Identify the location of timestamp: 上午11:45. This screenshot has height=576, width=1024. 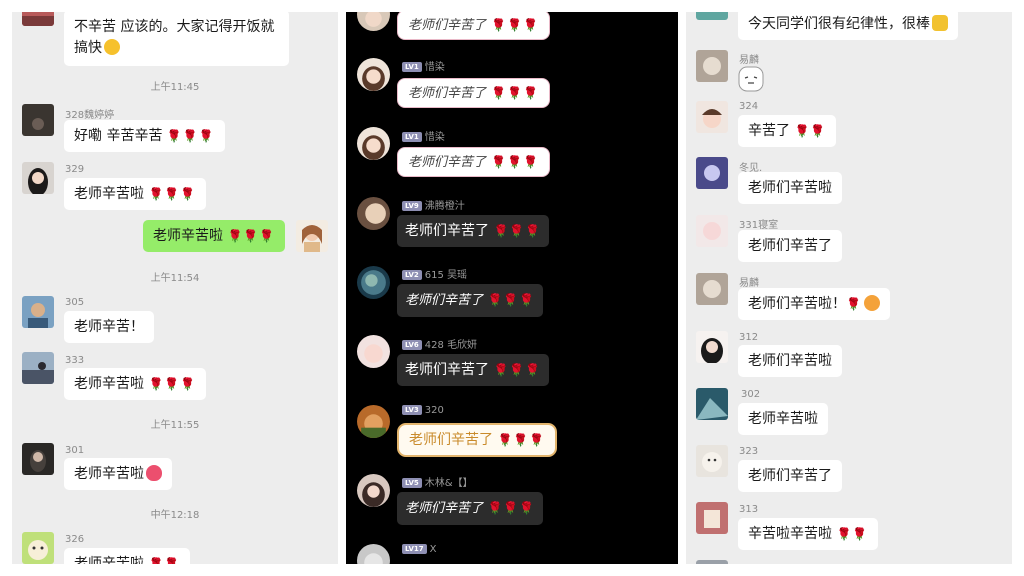
(175, 87).